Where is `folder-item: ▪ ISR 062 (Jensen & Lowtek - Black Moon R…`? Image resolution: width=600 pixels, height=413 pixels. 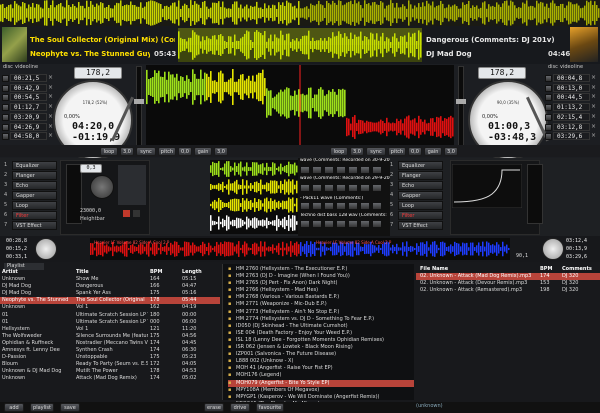 folder-item: ▪ ISR 062 (Jensen & Lowtek - Black Moon R… is located at coordinates (321, 347).